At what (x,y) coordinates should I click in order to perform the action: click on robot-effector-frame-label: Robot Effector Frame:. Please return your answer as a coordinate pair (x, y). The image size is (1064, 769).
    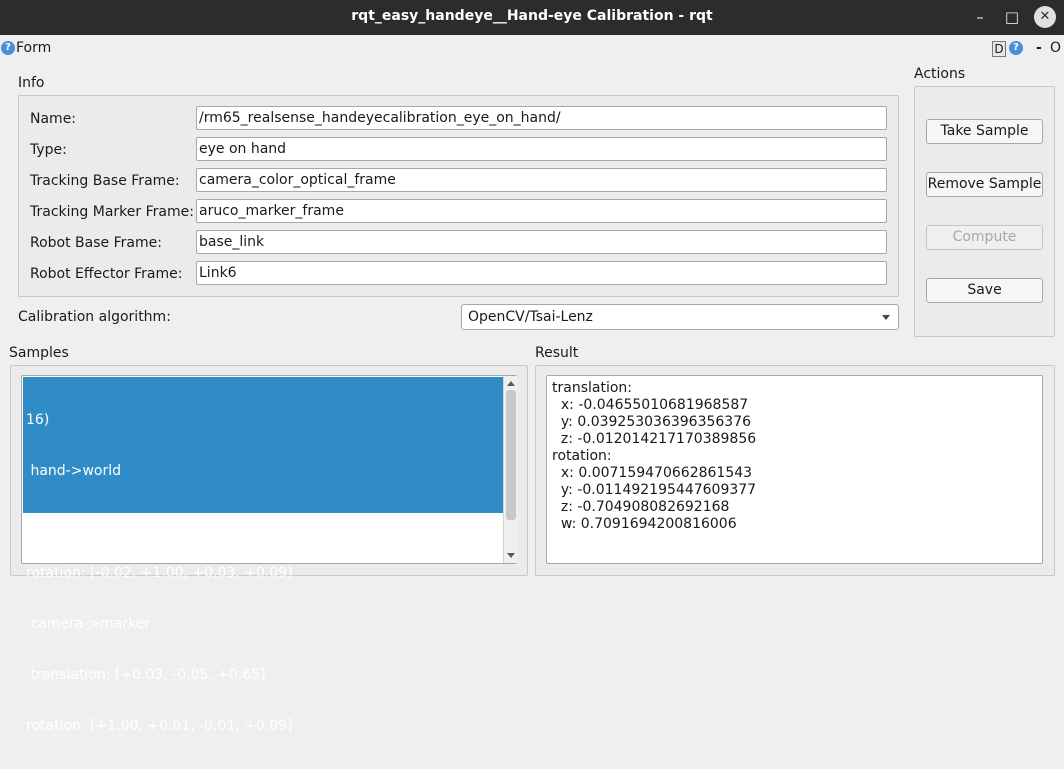
    Looking at the image, I should click on (106, 274).